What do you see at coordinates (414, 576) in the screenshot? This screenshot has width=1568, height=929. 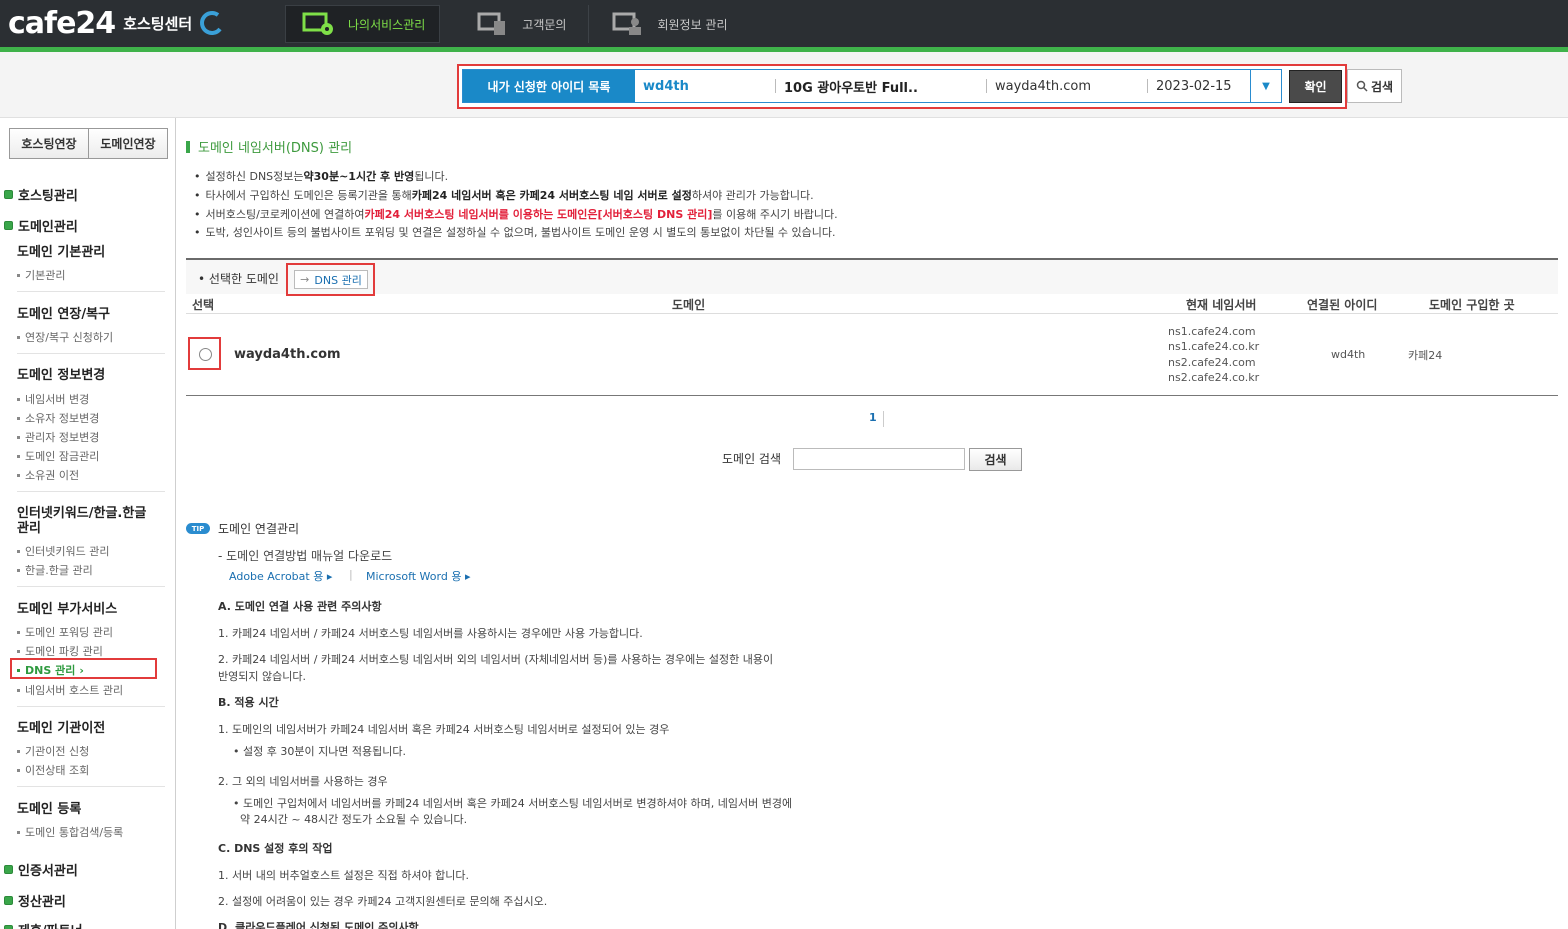 I see `link-text: Microsoft Word 용` at bounding box center [414, 576].